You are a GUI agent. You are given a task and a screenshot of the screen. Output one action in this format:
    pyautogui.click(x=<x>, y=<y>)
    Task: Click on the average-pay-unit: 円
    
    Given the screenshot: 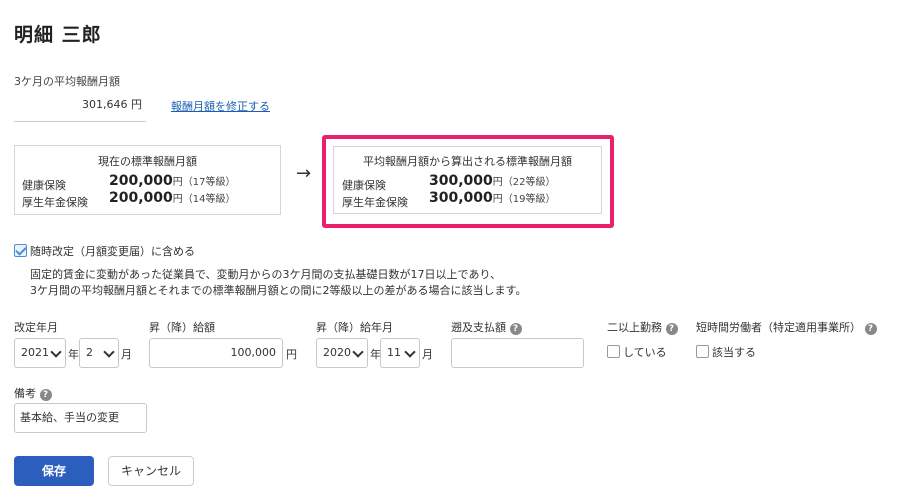 What is the action you would take?
    pyautogui.click(x=136, y=104)
    